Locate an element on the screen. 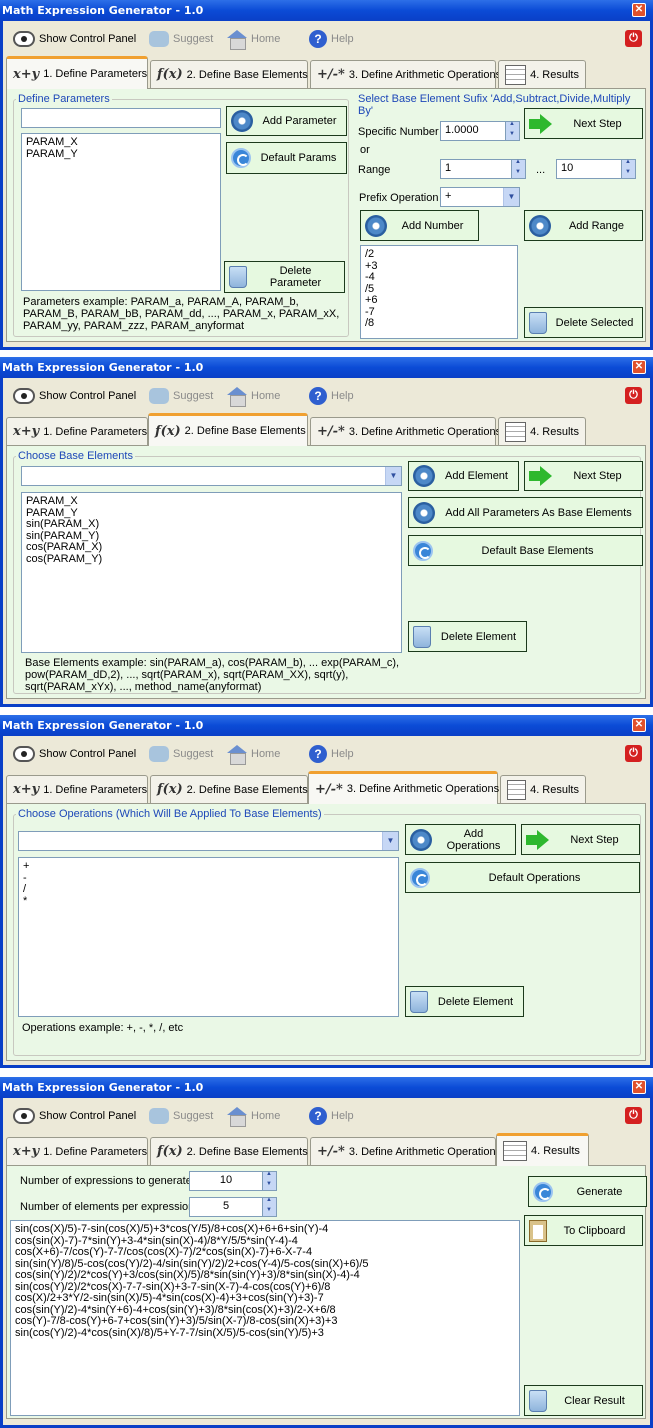 This screenshot has height=1428, width=653. generate-button: Generate is located at coordinates (587, 1191).